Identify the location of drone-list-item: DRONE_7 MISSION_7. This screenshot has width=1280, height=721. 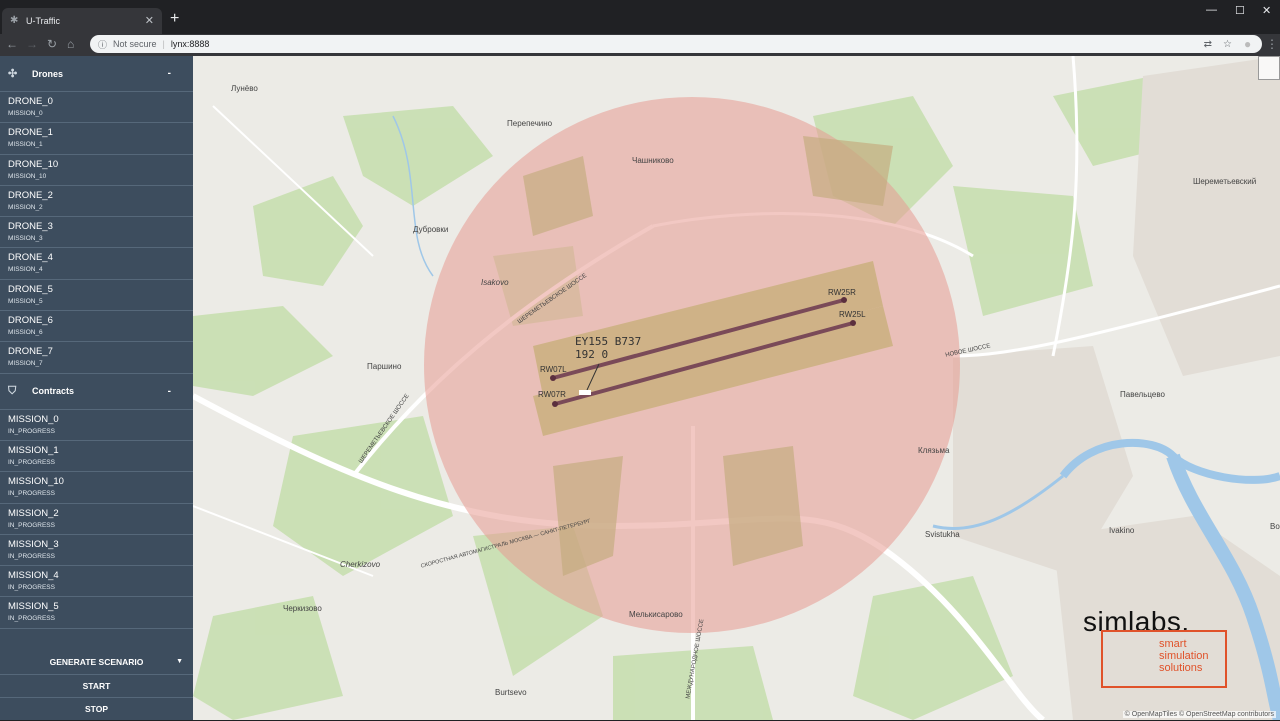
(96, 358).